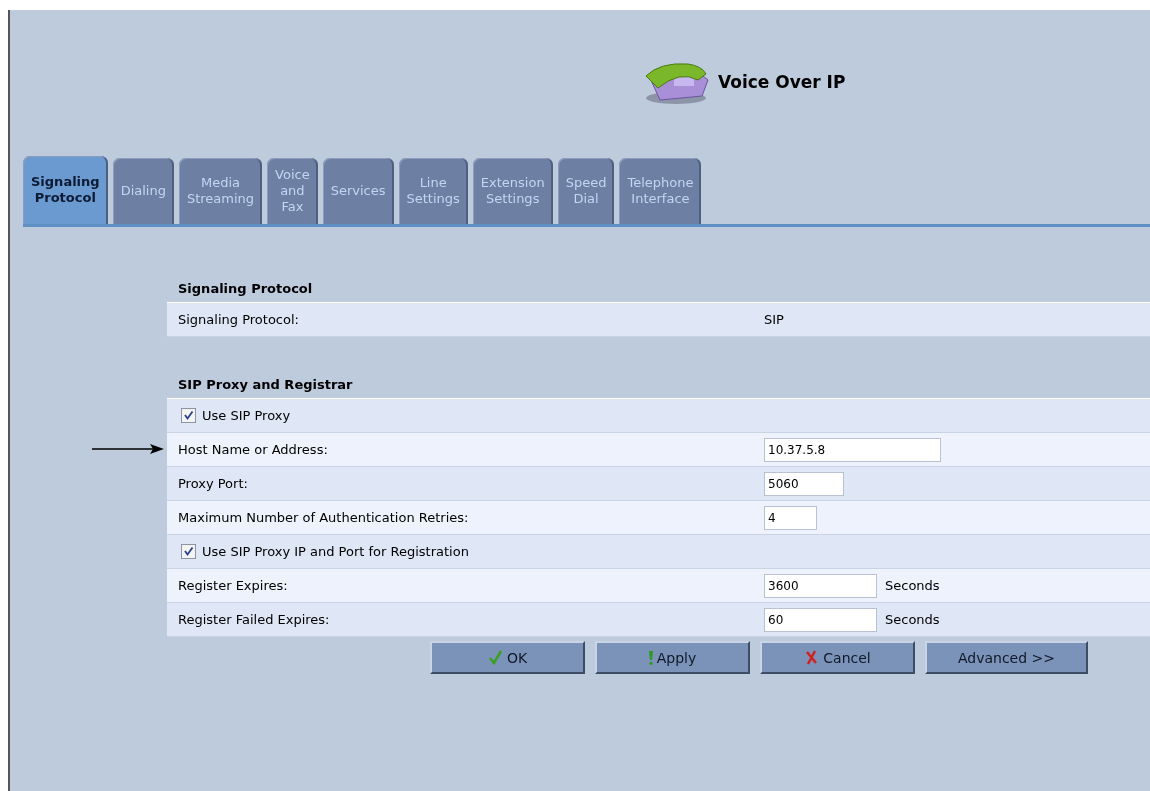 The width and height of the screenshot is (1150, 791). Describe the element at coordinates (812, 657) in the screenshot. I see `cross-icon` at that location.